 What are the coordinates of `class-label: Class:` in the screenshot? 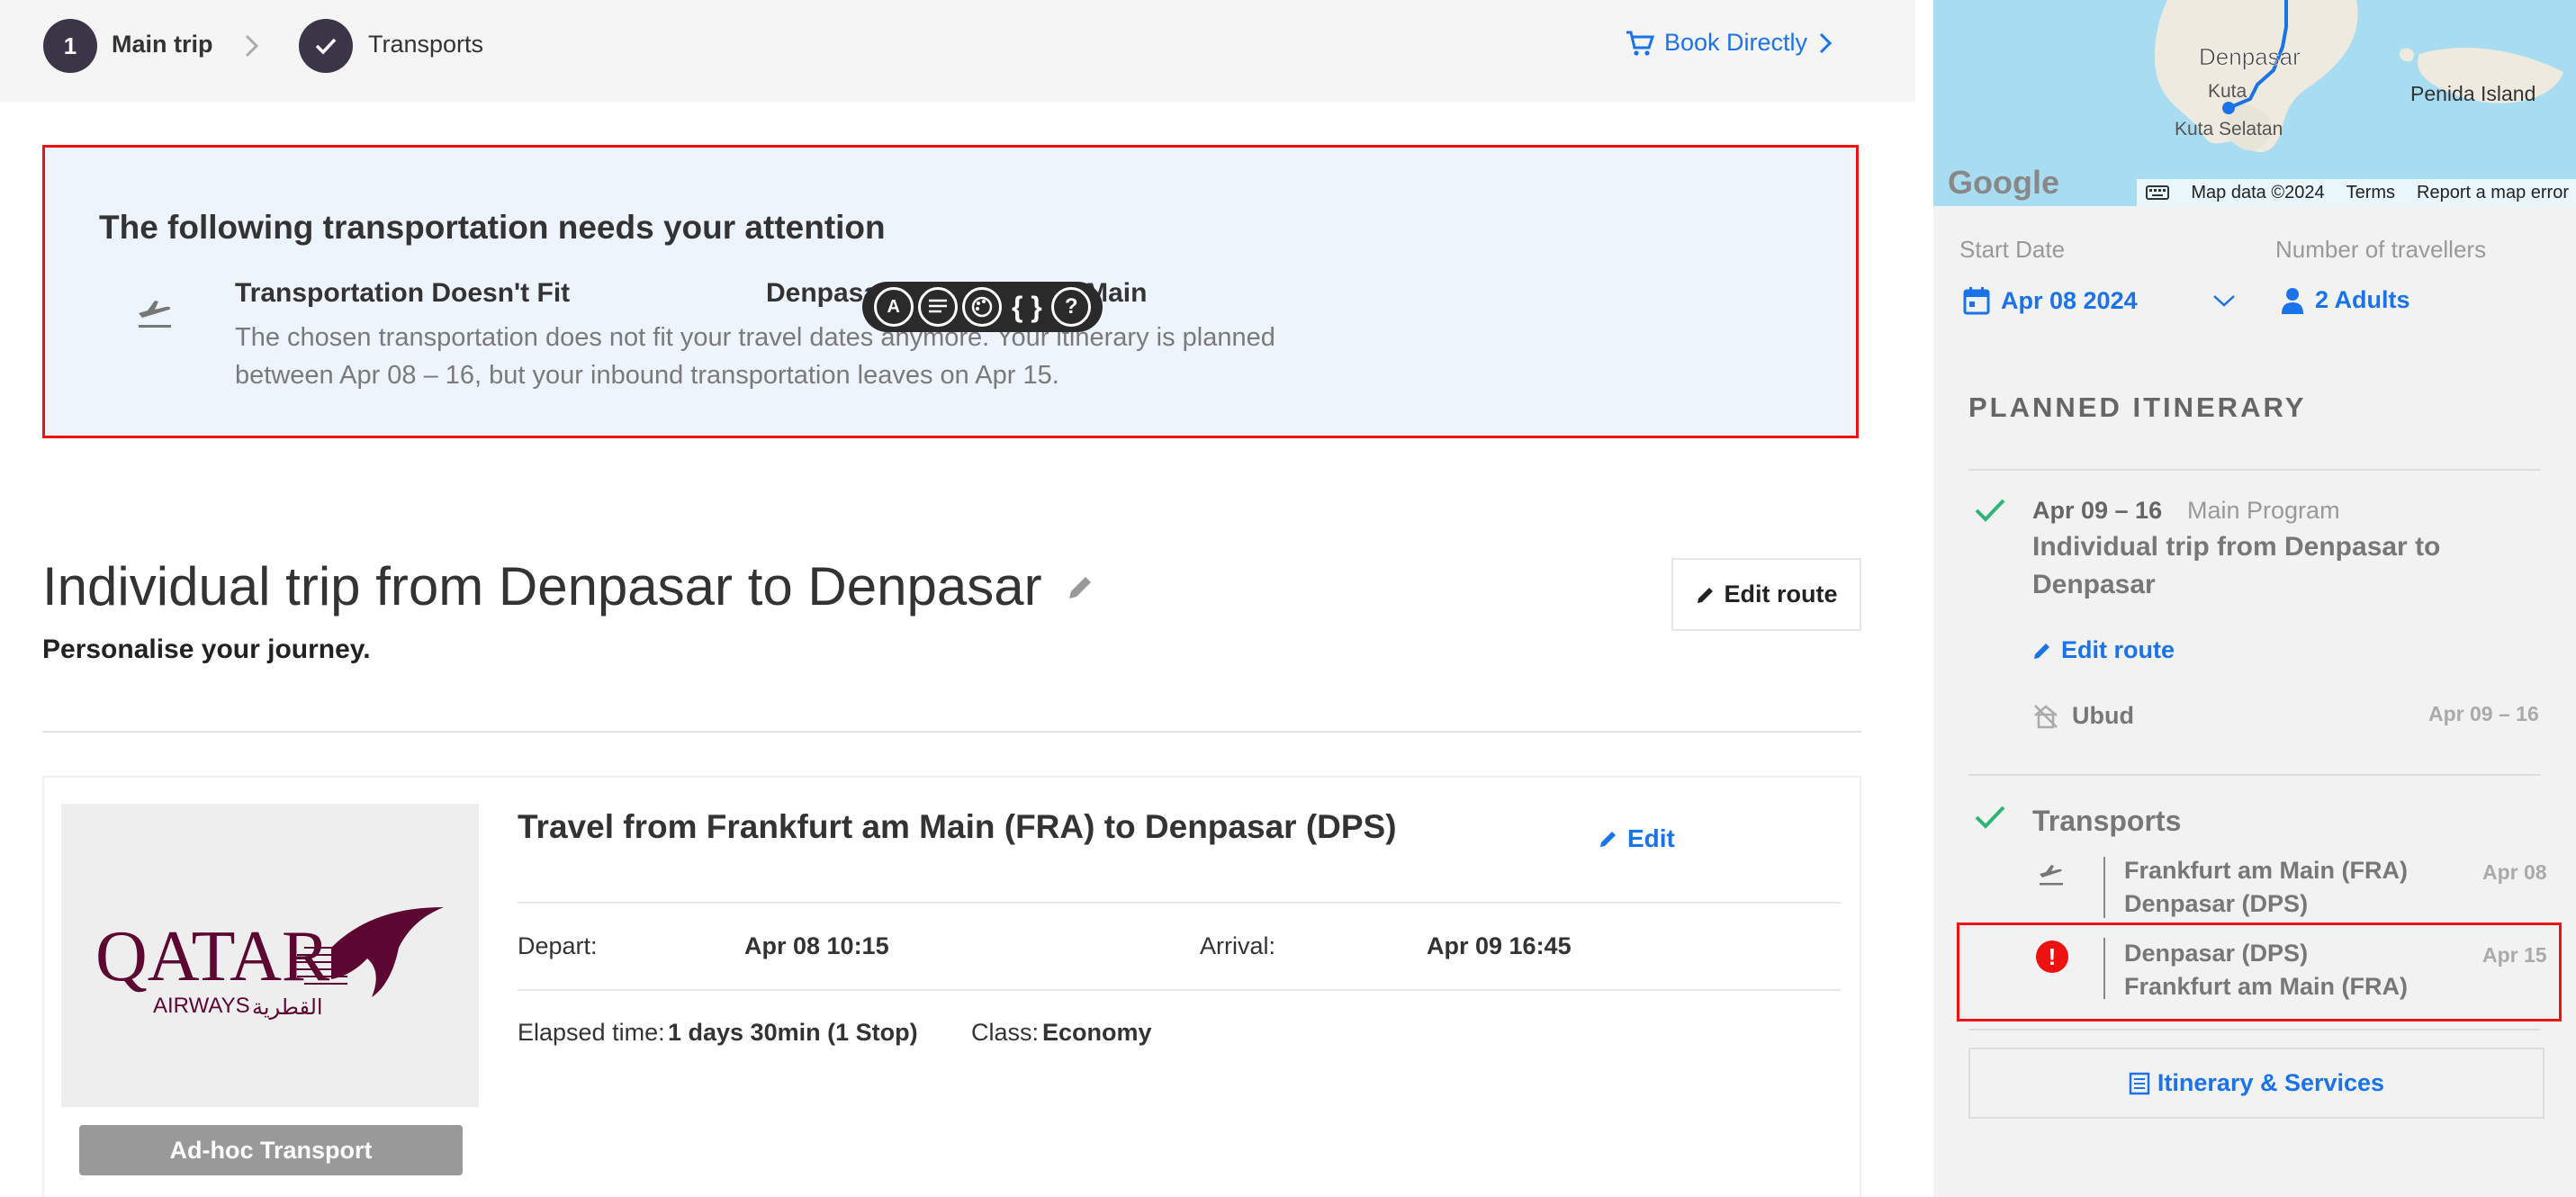 It's located at (1005, 1032).